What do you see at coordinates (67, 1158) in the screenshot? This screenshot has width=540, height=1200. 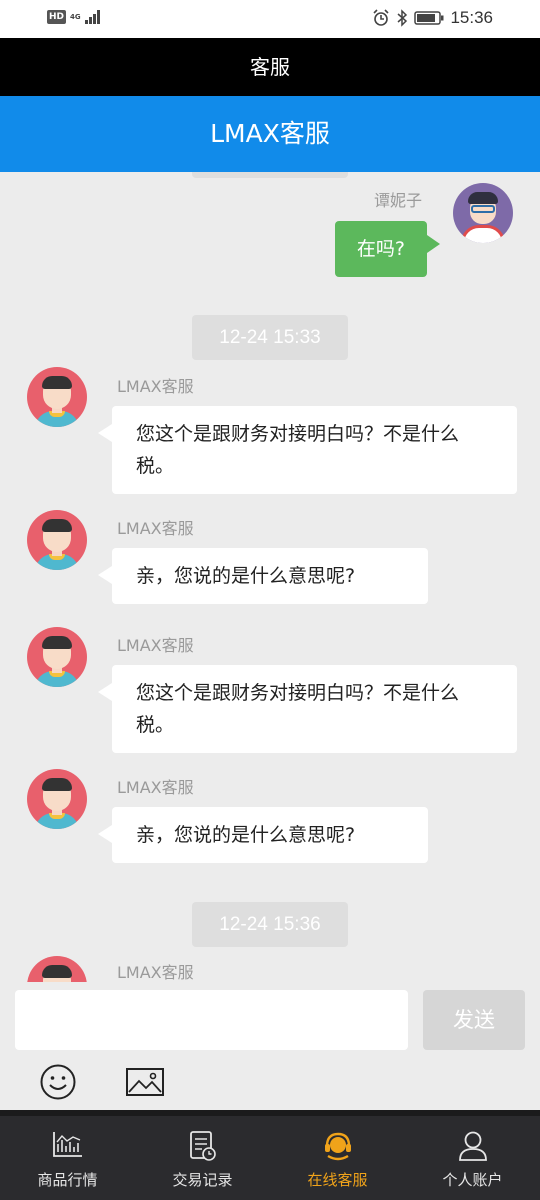 I see `nav-item-market: 商品行情` at bounding box center [67, 1158].